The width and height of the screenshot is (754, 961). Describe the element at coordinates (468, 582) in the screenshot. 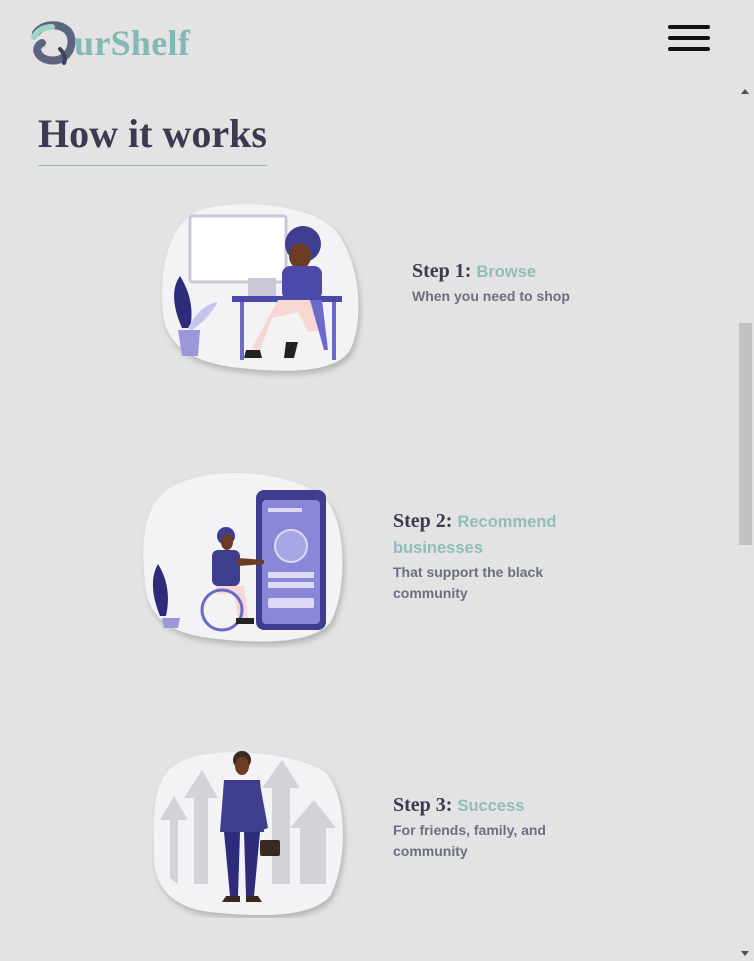

I see `step-description: That support the black community` at that location.